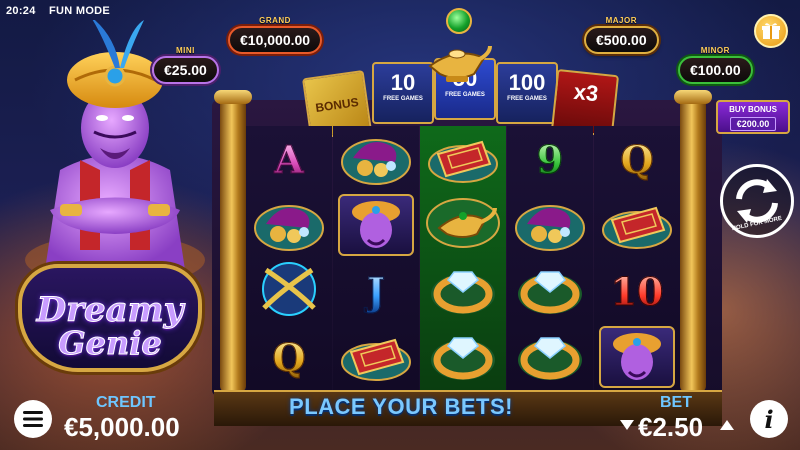  I want to click on hamburger-icon, so click(33, 419).